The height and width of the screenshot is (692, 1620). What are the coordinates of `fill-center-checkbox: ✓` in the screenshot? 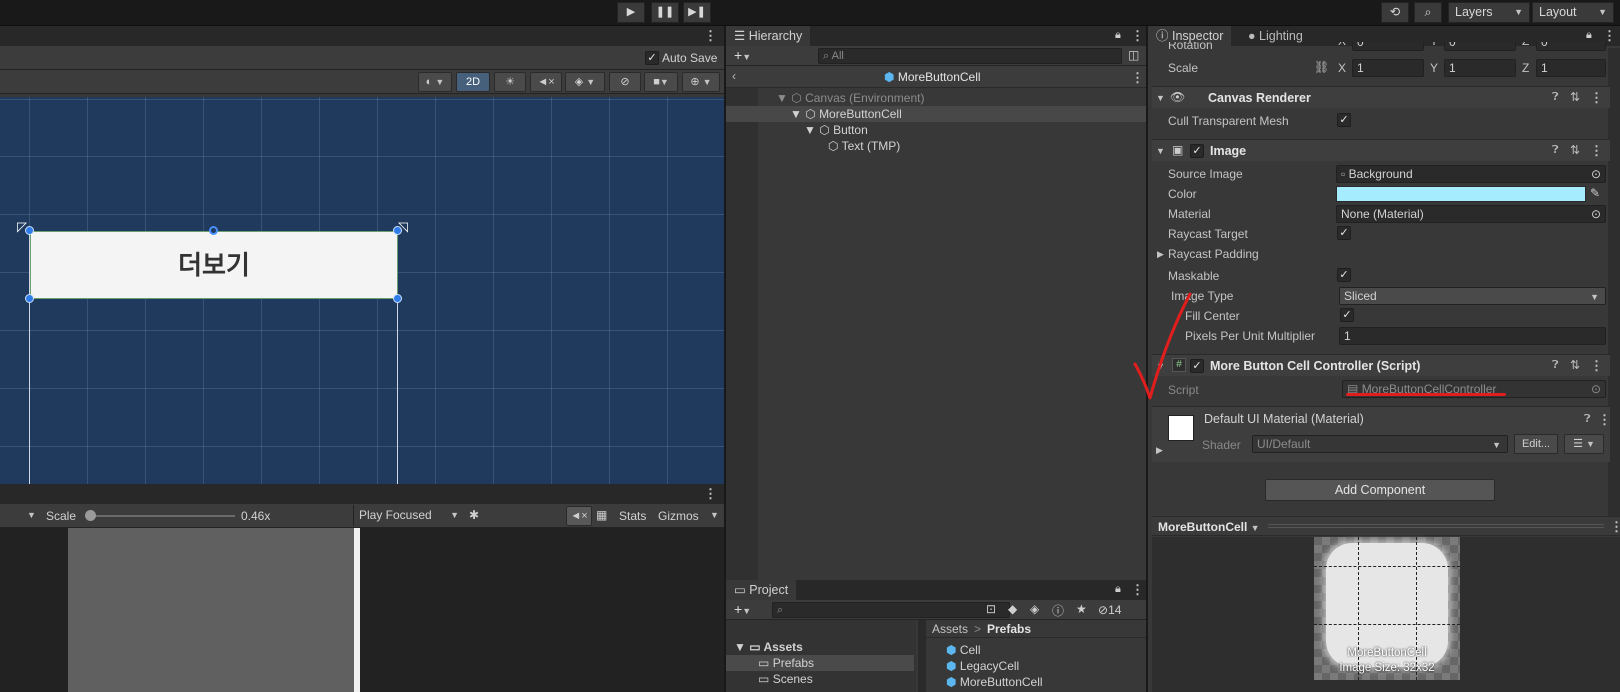 It's located at (1347, 315).